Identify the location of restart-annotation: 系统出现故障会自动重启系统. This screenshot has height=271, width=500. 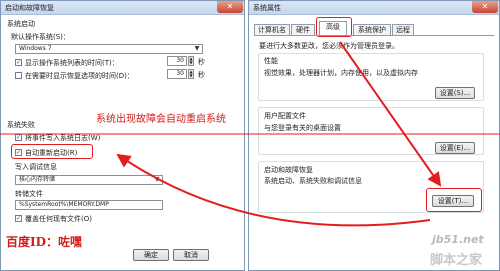
(161, 119).